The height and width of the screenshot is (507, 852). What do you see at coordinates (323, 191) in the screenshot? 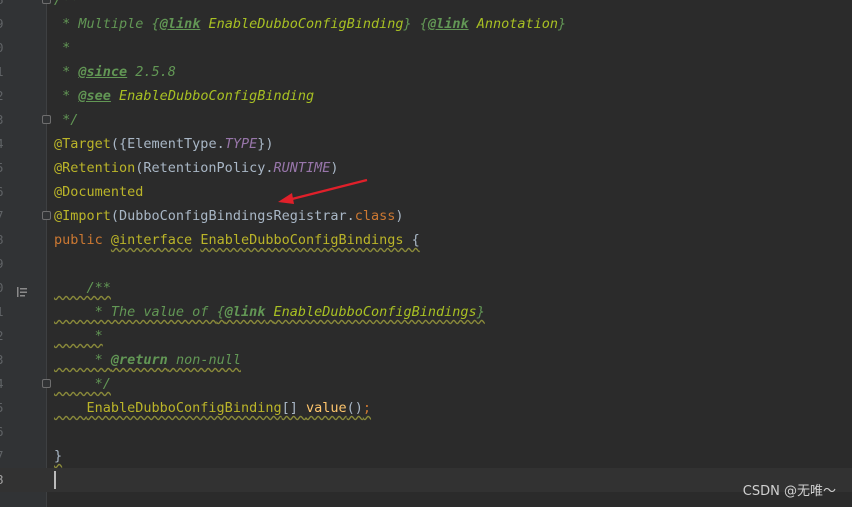
I see `red-arrow-icon` at bounding box center [323, 191].